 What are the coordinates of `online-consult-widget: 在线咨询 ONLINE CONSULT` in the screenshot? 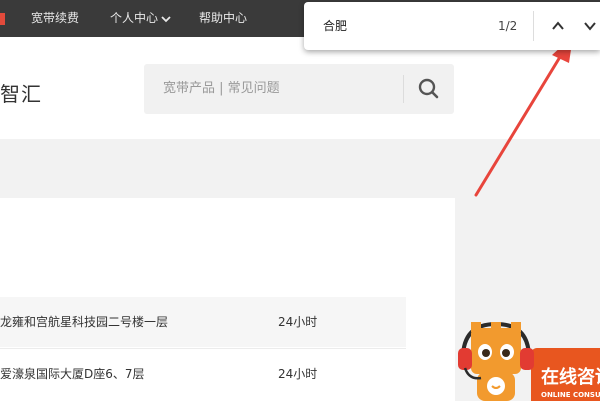 It's located at (527, 359).